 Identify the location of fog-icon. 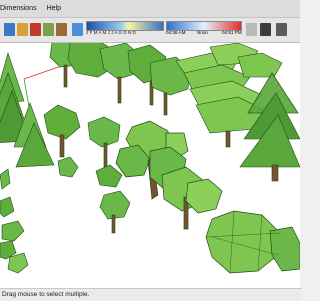
(251, 29).